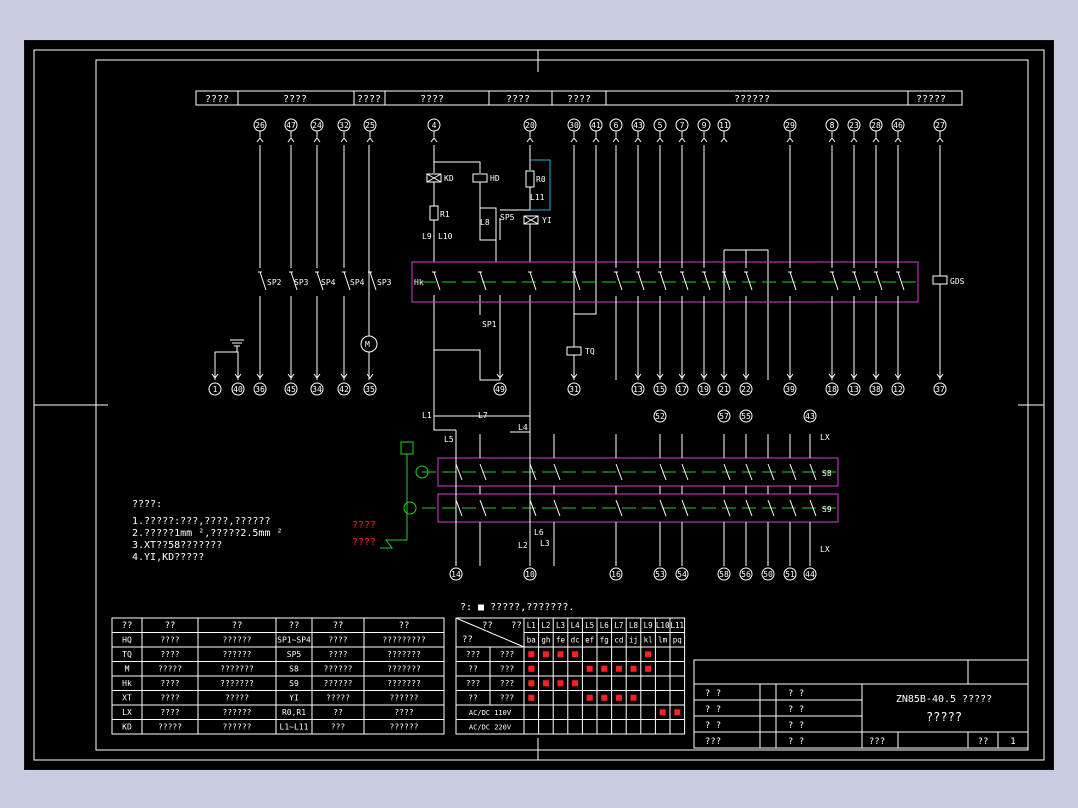  I want to click on terminal: 38, so click(876, 389).